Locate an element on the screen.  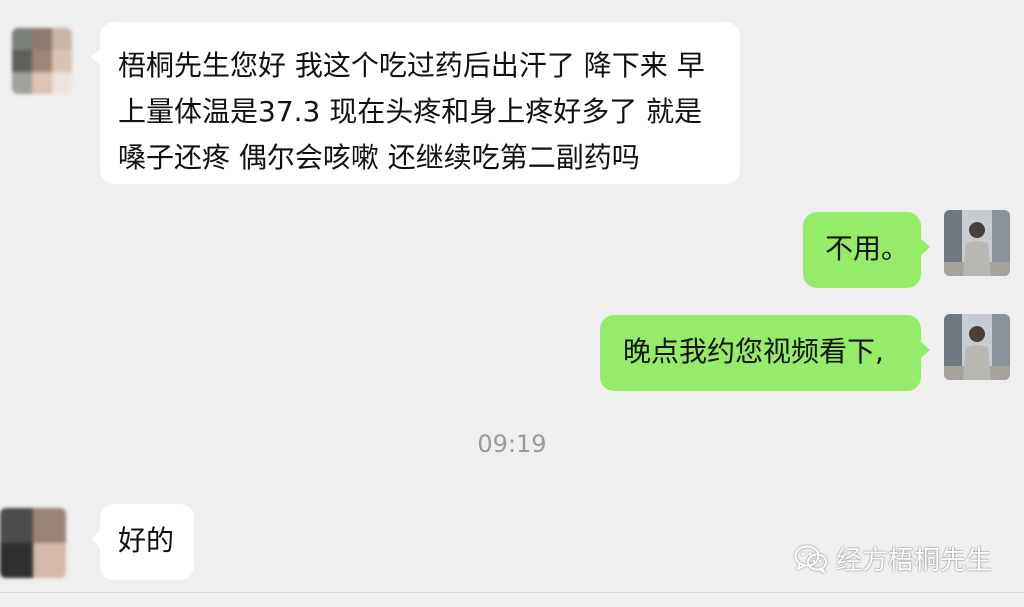
message-bubble-outgoing: 不用。 is located at coordinates (866, 250).